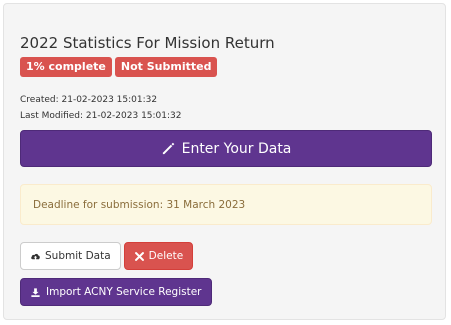 The height and width of the screenshot is (325, 451). Describe the element at coordinates (139, 256) in the screenshot. I see `times-icon` at that location.